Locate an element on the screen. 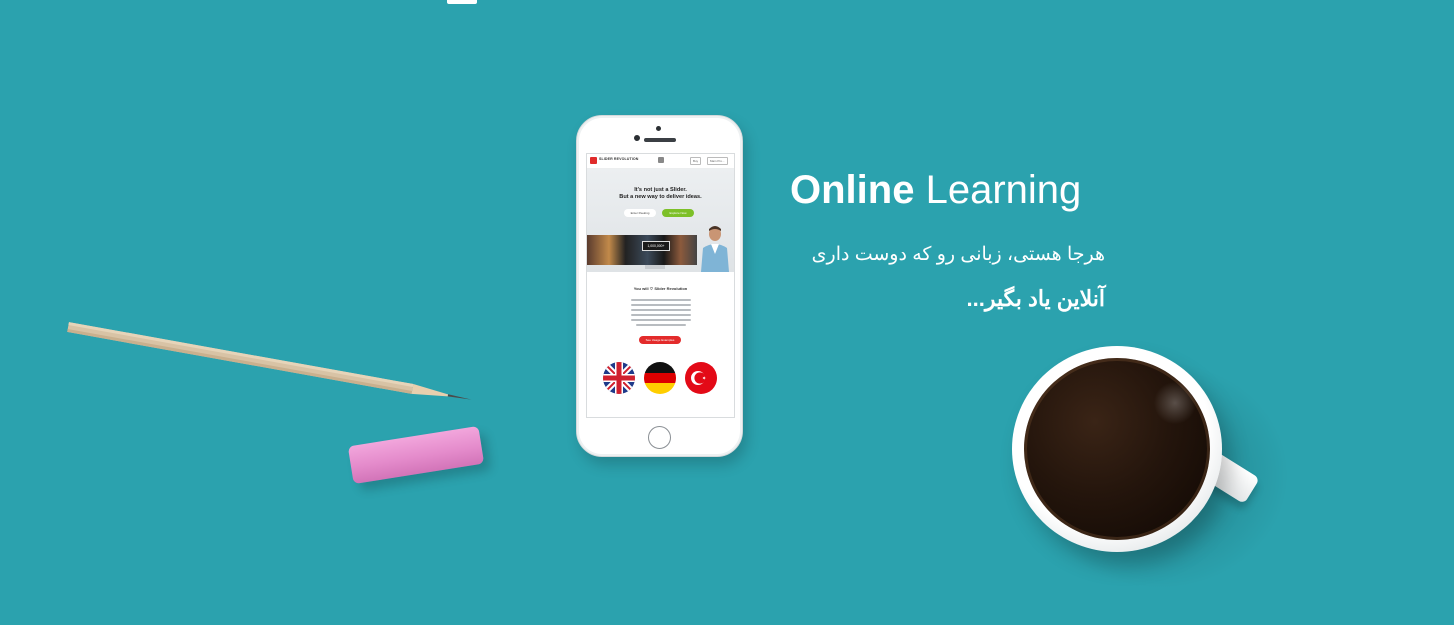  phone-sensor is located at coordinates (637, 138).